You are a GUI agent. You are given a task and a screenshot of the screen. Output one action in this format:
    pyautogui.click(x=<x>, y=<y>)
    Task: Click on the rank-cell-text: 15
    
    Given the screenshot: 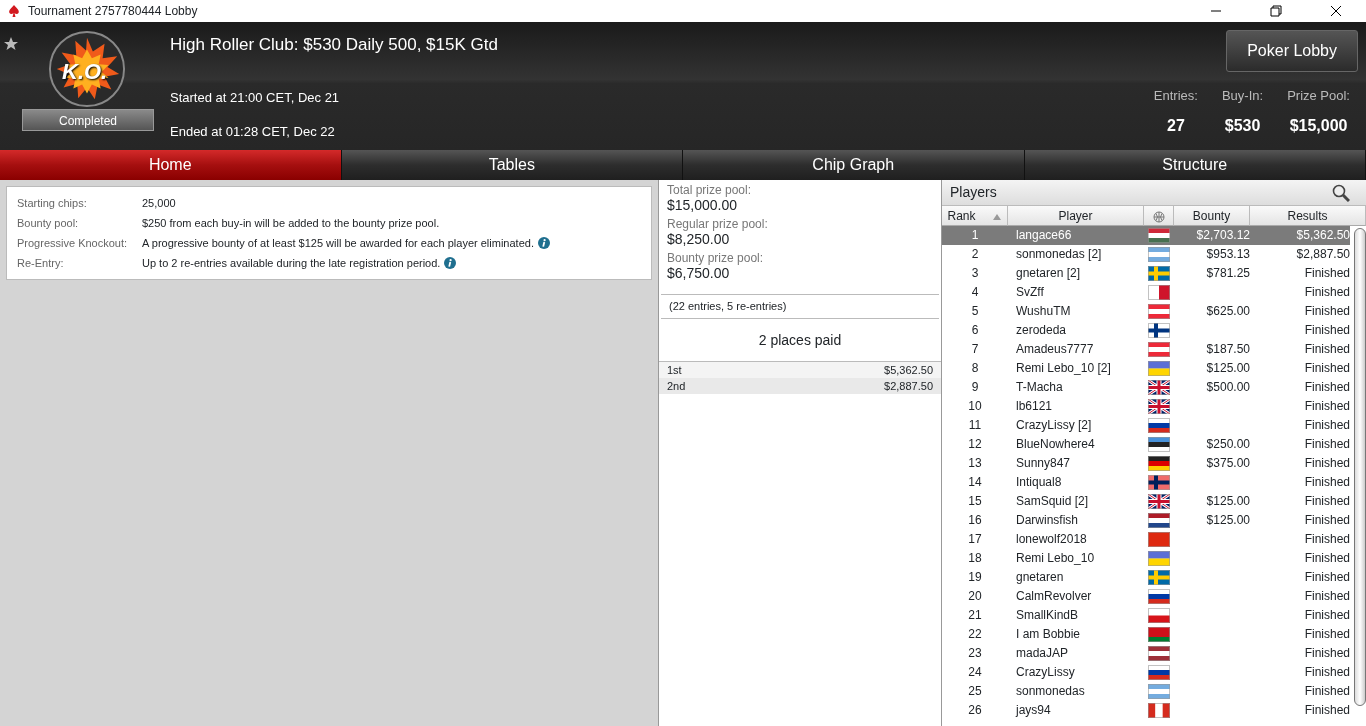 What is the action you would take?
    pyautogui.click(x=975, y=501)
    